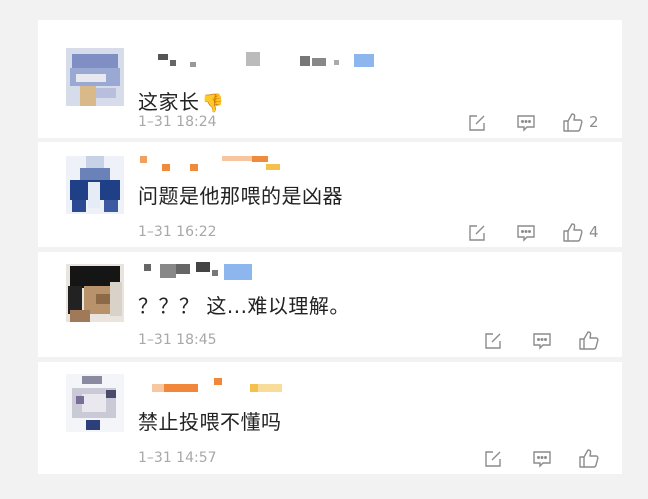  I want to click on timestamp: 1–31 14:57, so click(177, 458).